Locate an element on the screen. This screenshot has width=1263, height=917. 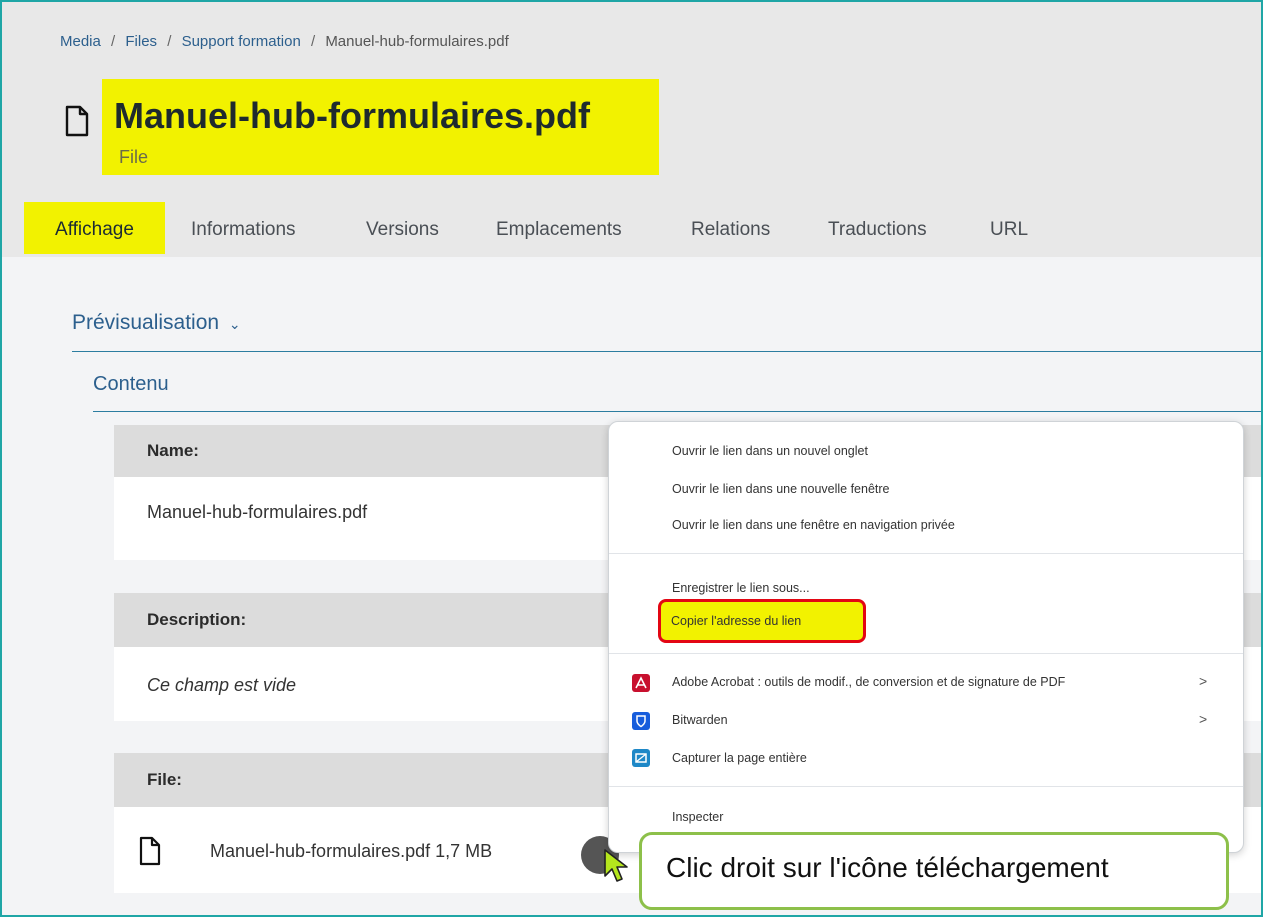
file-link: Manuel-hub-formulaires.pdf 1,7 MB is located at coordinates (351, 851).